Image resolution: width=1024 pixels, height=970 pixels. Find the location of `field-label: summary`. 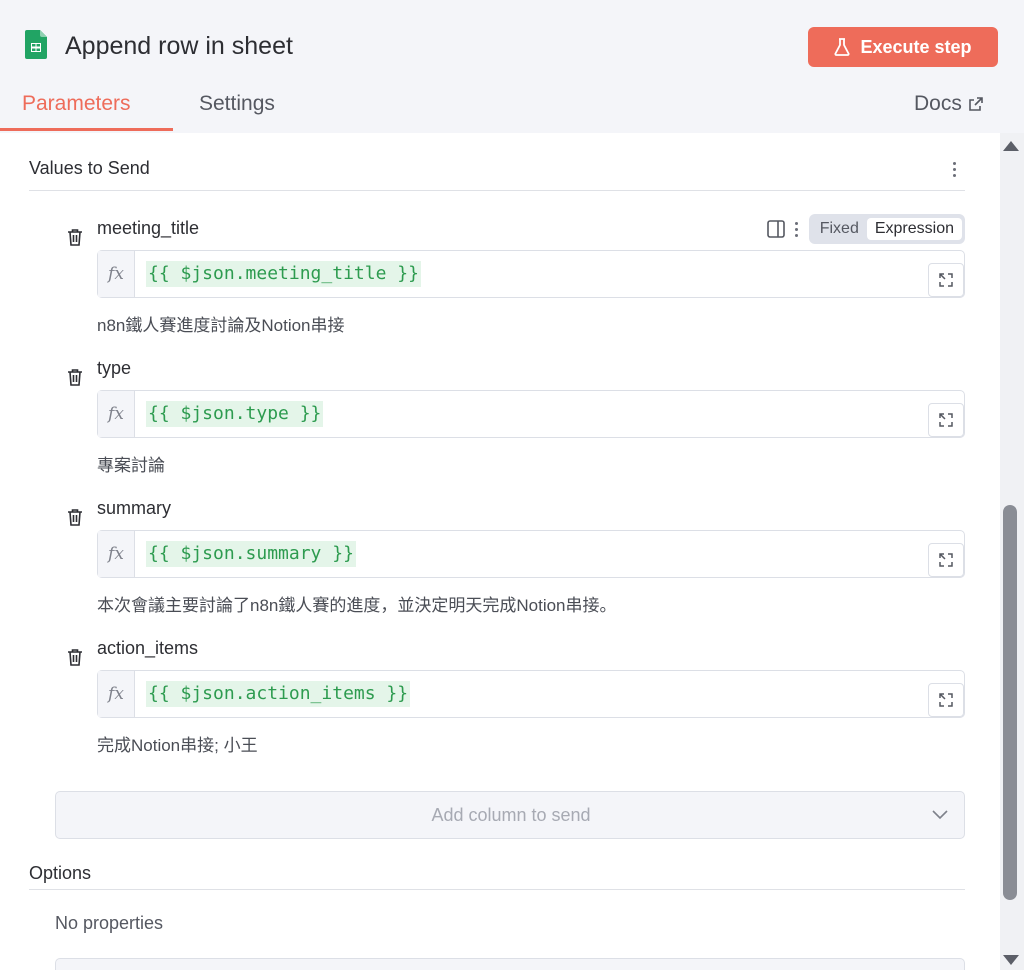

field-label: summary is located at coordinates (134, 508).